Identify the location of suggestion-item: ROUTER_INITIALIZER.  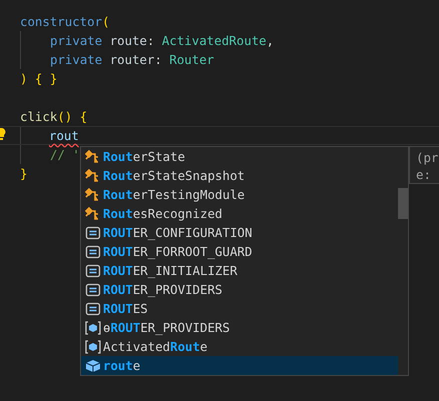
(239, 270).